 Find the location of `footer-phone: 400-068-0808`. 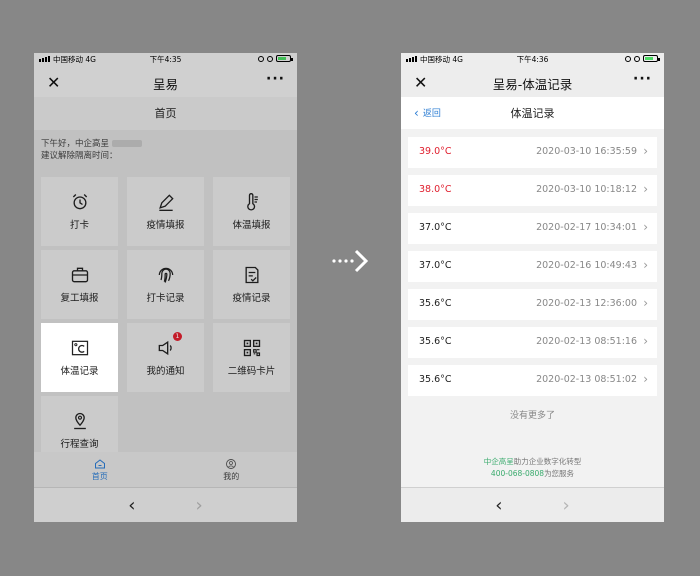

footer-phone: 400-068-0808 is located at coordinates (517, 473).